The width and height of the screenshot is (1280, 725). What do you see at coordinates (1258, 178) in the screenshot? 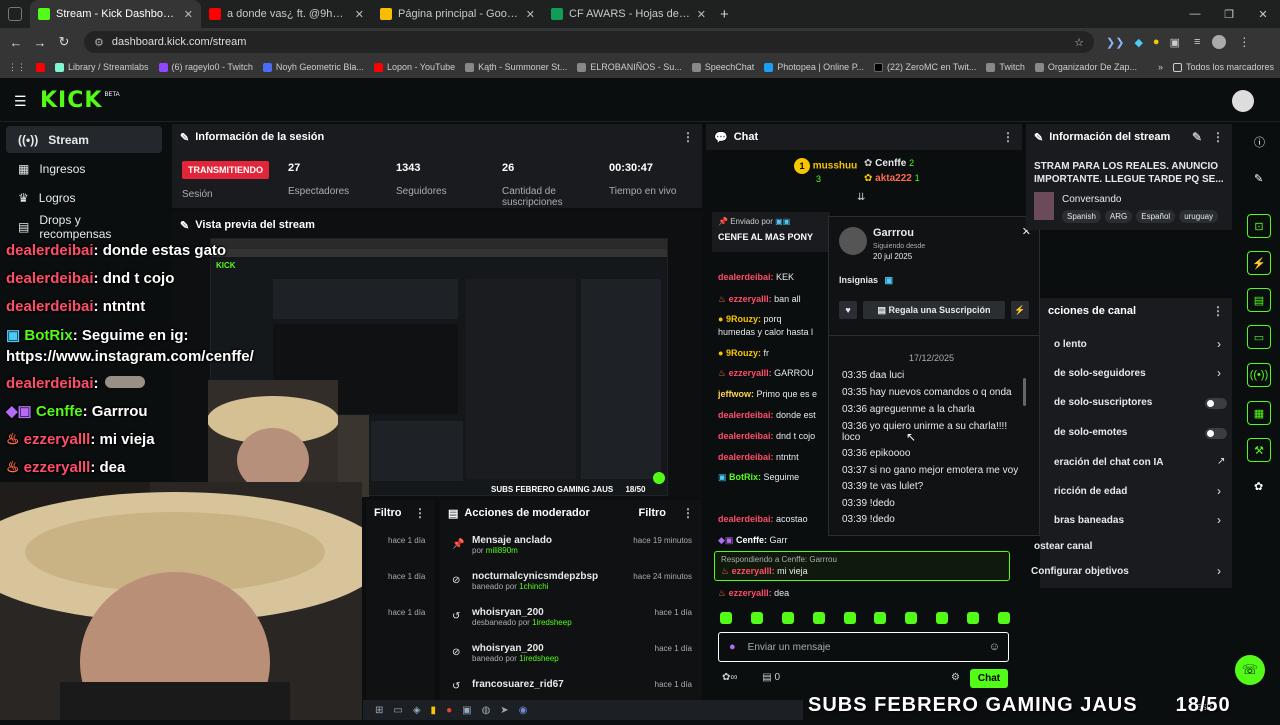
I see `pencil-icon: ✎` at bounding box center [1258, 178].